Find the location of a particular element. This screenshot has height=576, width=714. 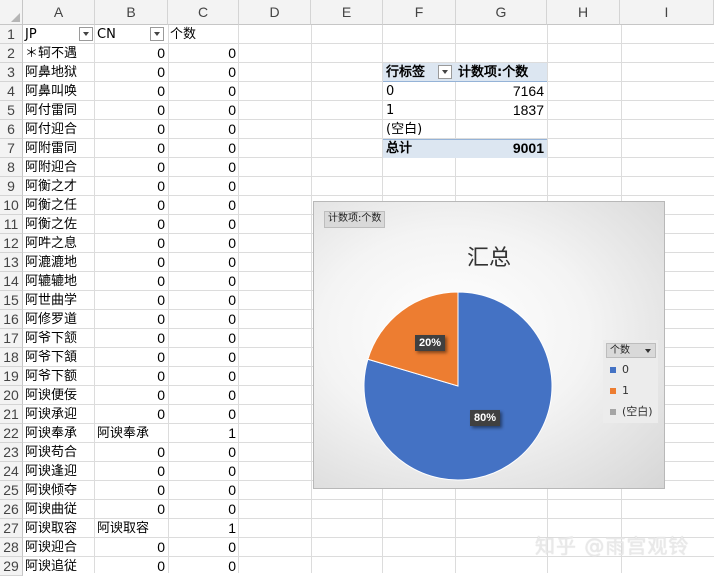

cell-jp: 阿附雷同 is located at coordinates (59, 148).